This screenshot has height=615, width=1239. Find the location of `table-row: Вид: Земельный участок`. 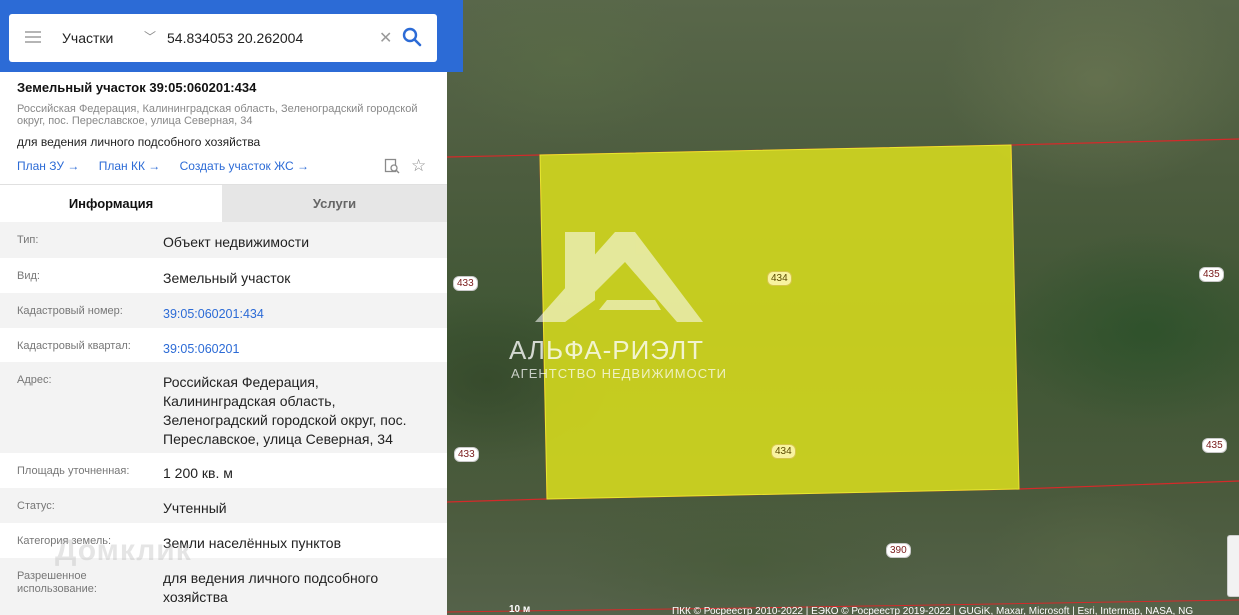

table-row: Вид: Земельный участок is located at coordinates (223, 275).